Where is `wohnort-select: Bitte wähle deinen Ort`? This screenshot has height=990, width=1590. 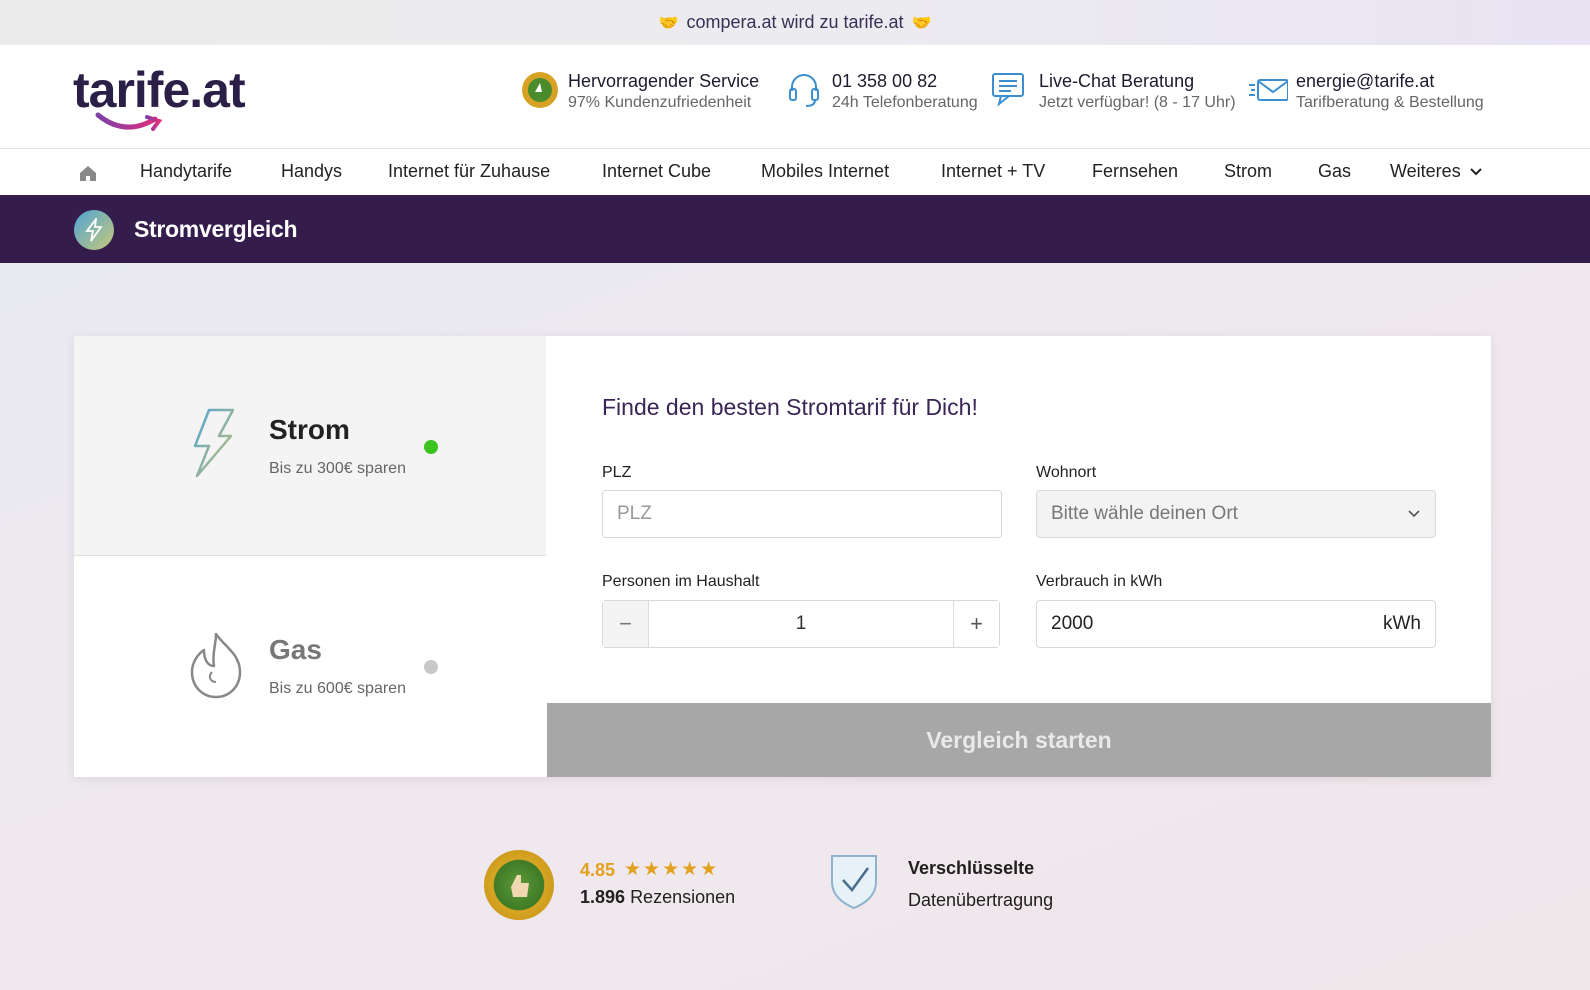
wohnort-select: Bitte wähle deinen Ort is located at coordinates (1236, 514).